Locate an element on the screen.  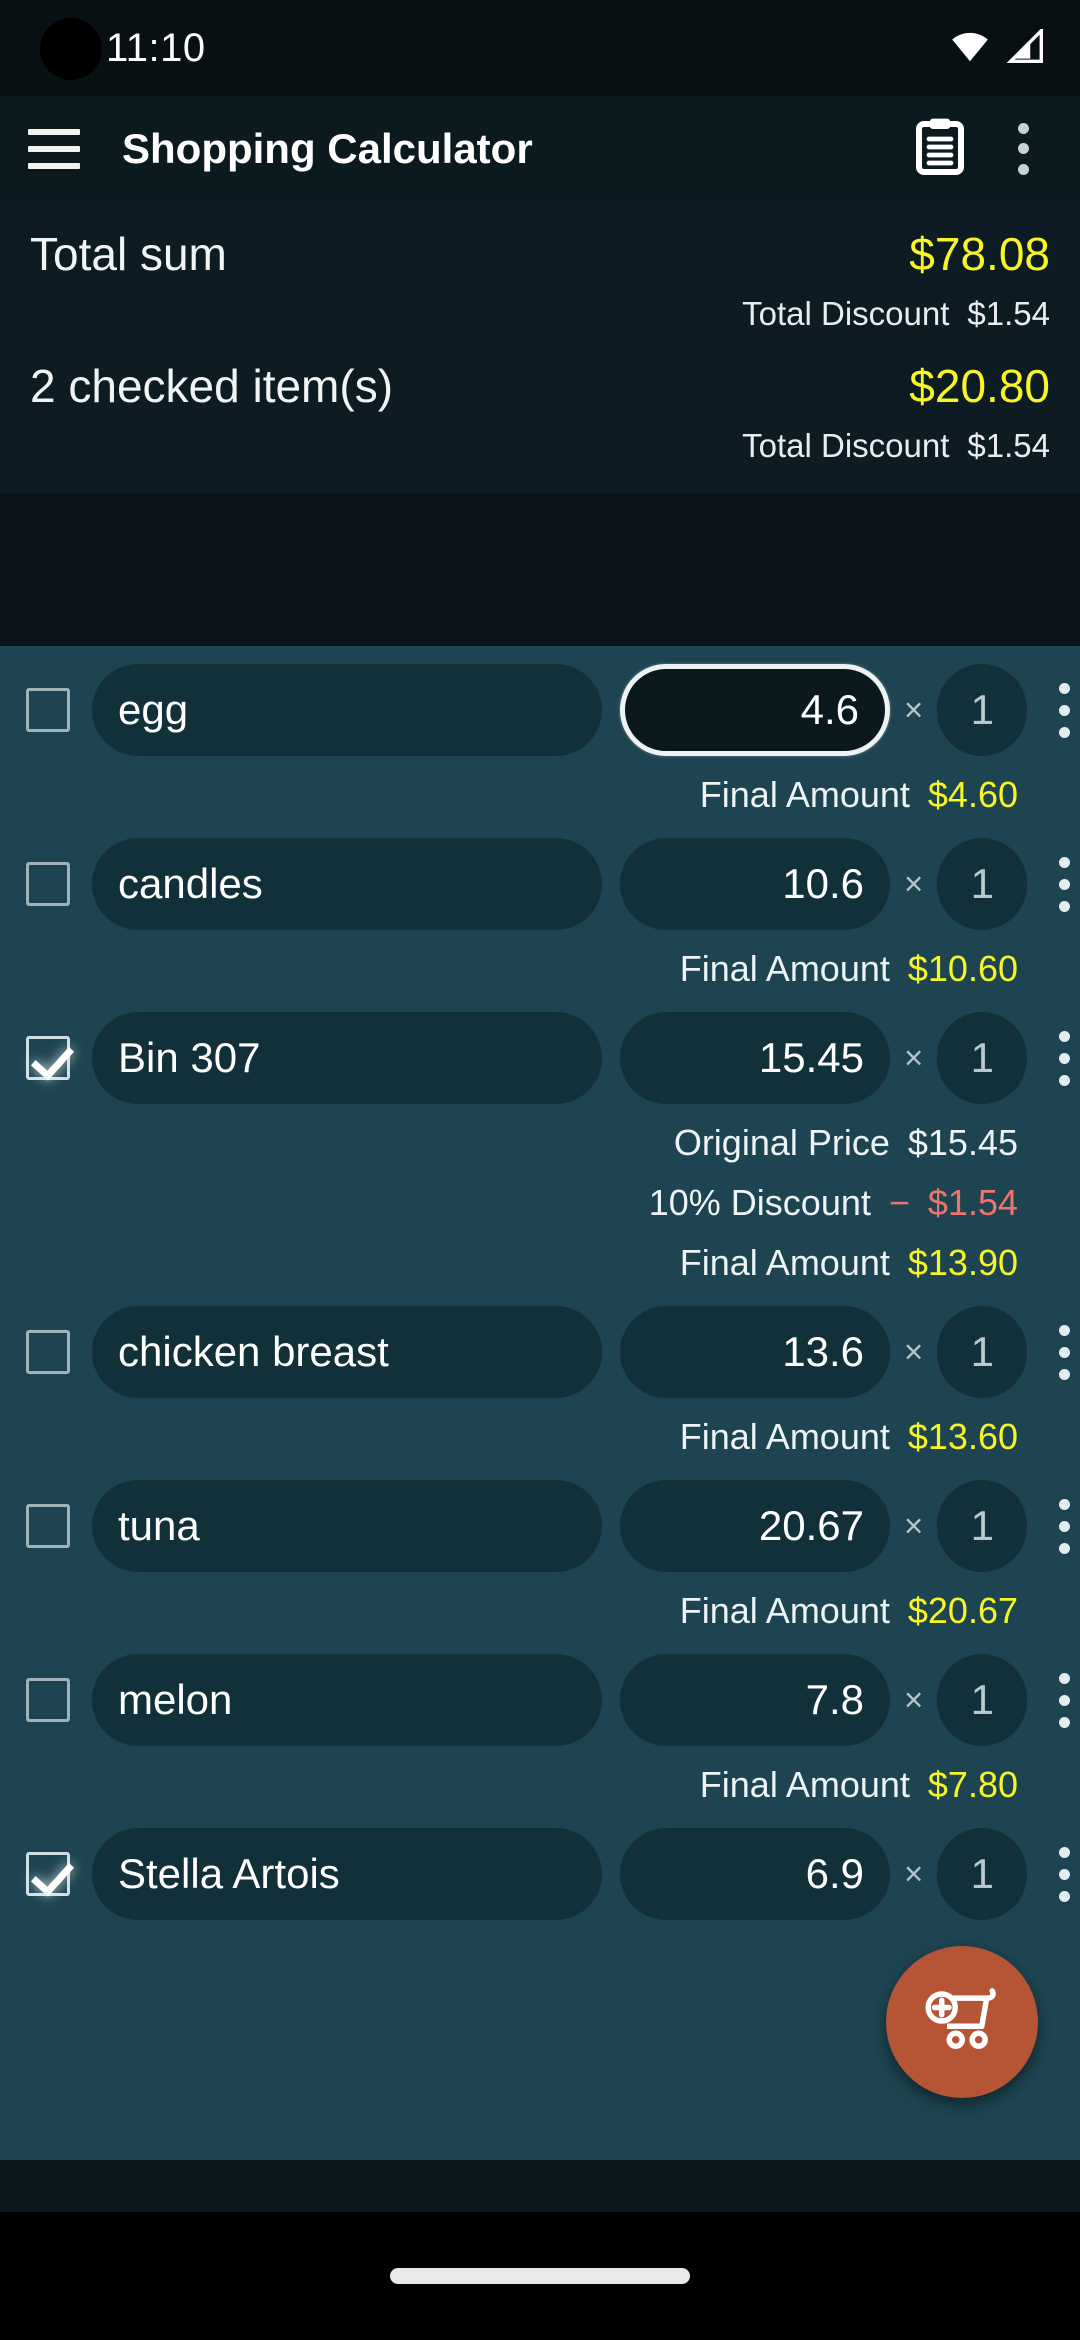
home-gesture-pill is located at coordinates (540, 2276).